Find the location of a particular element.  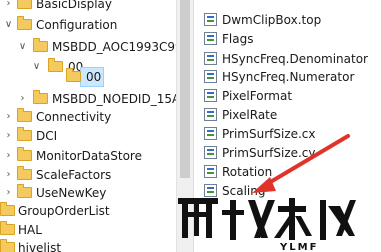

watermark-logo: YLMF is located at coordinates (267, 225).